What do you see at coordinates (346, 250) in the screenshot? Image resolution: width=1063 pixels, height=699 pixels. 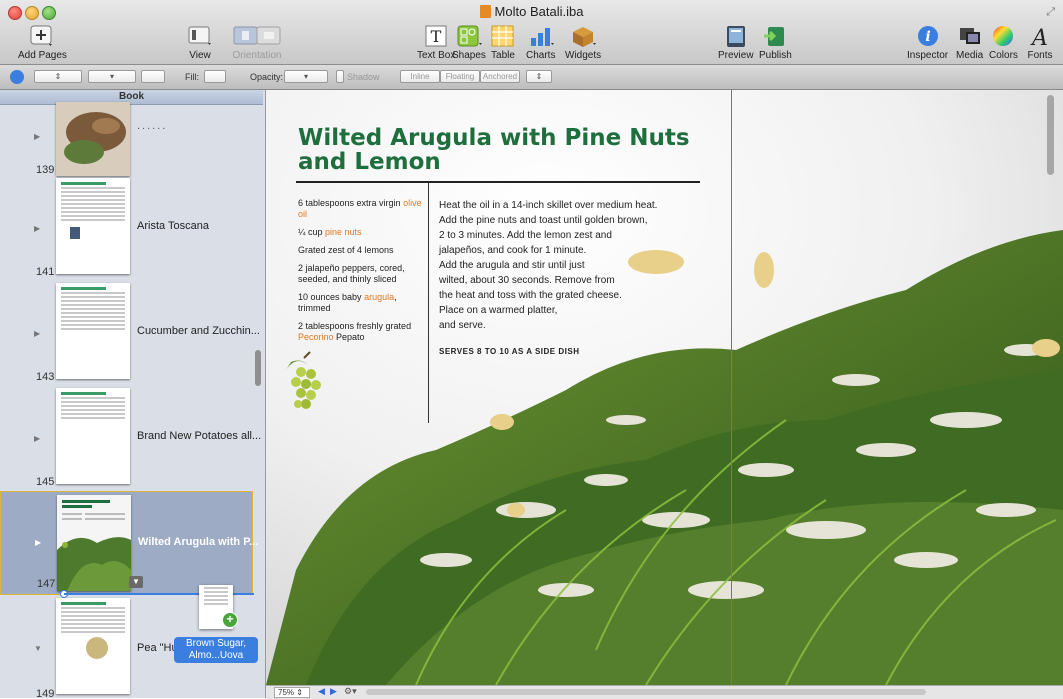 I see `ingredient-item: Grated zest of 4 lemons` at bounding box center [346, 250].